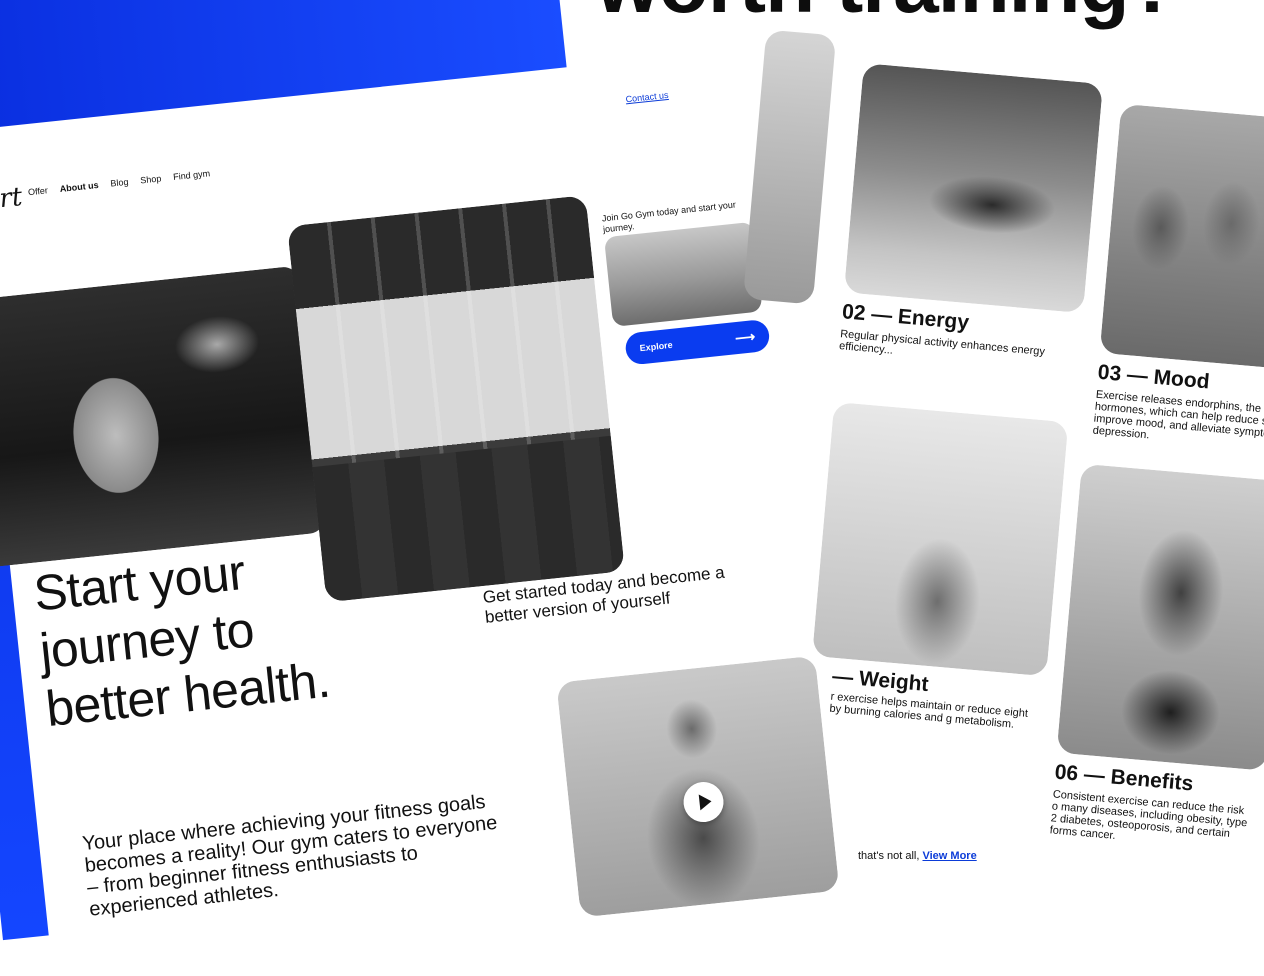  I want to click on view-more-prefix: that's not all,, so click(889, 856).